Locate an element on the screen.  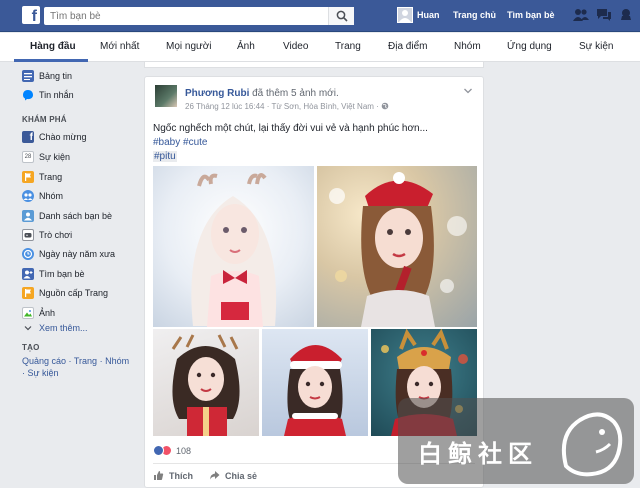
tab-pages: Trang is located at coordinates (348, 46).